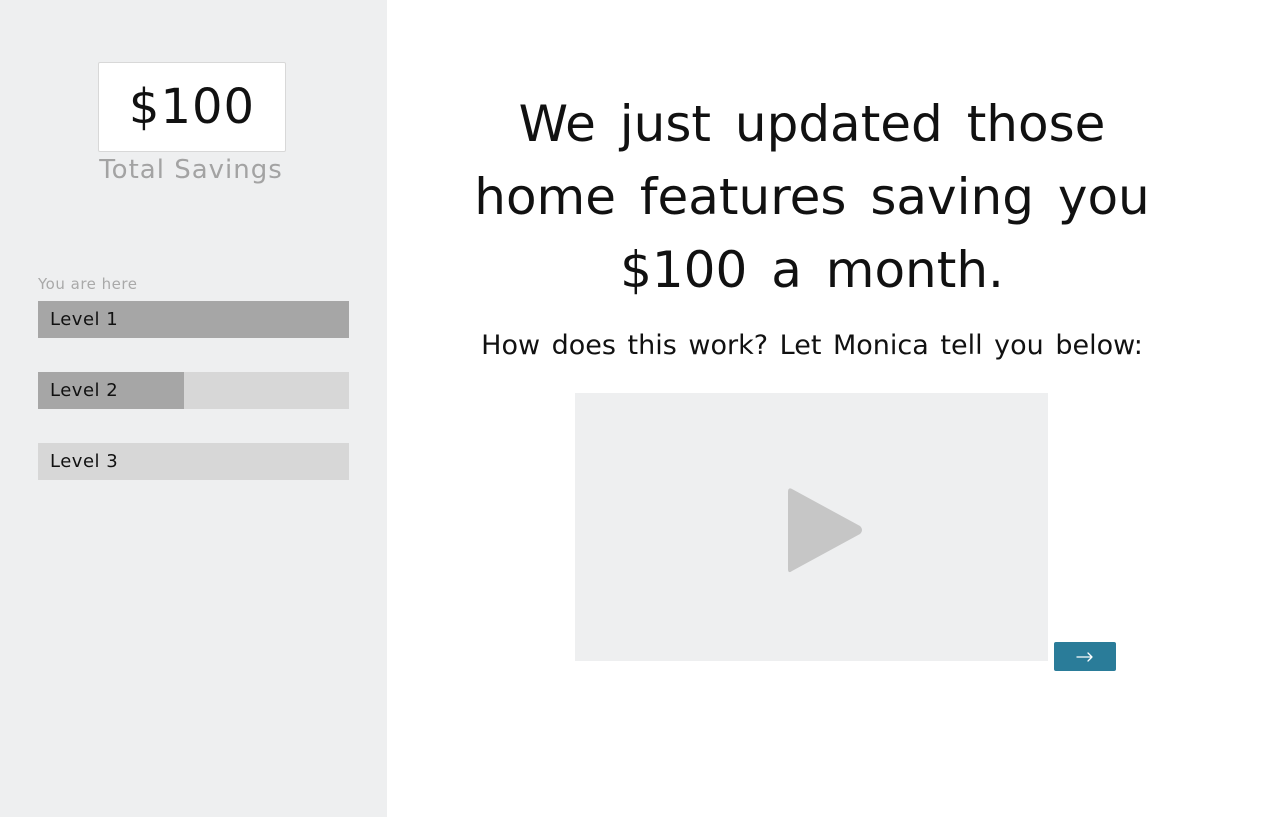 Image resolution: width=1264 pixels, height=817 pixels. I want to click on level-2-label: Level 2, so click(84, 390).